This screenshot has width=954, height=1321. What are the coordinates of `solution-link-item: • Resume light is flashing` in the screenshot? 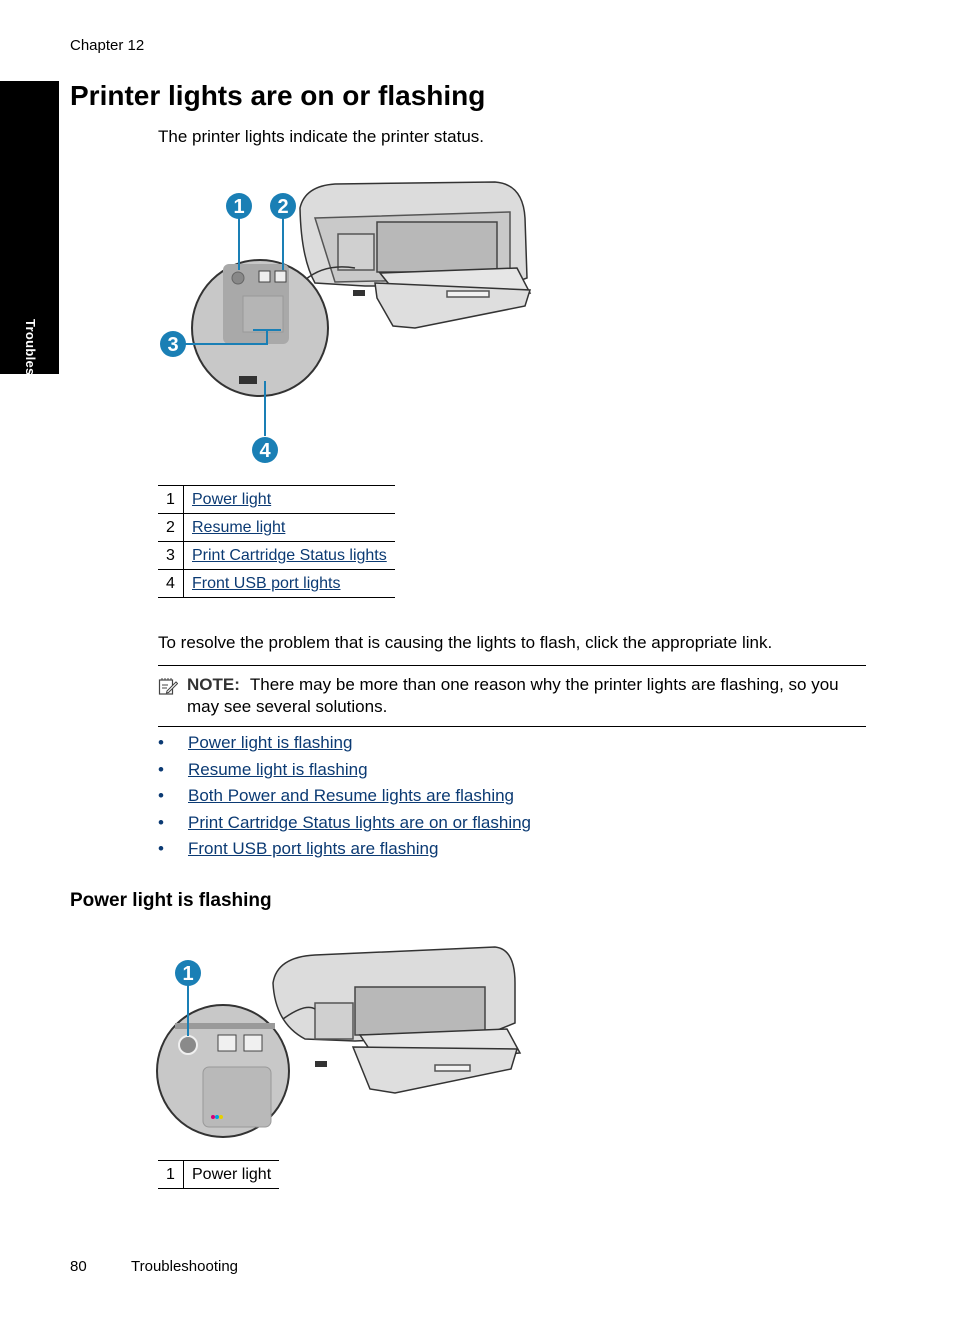 It's located at (344, 771).